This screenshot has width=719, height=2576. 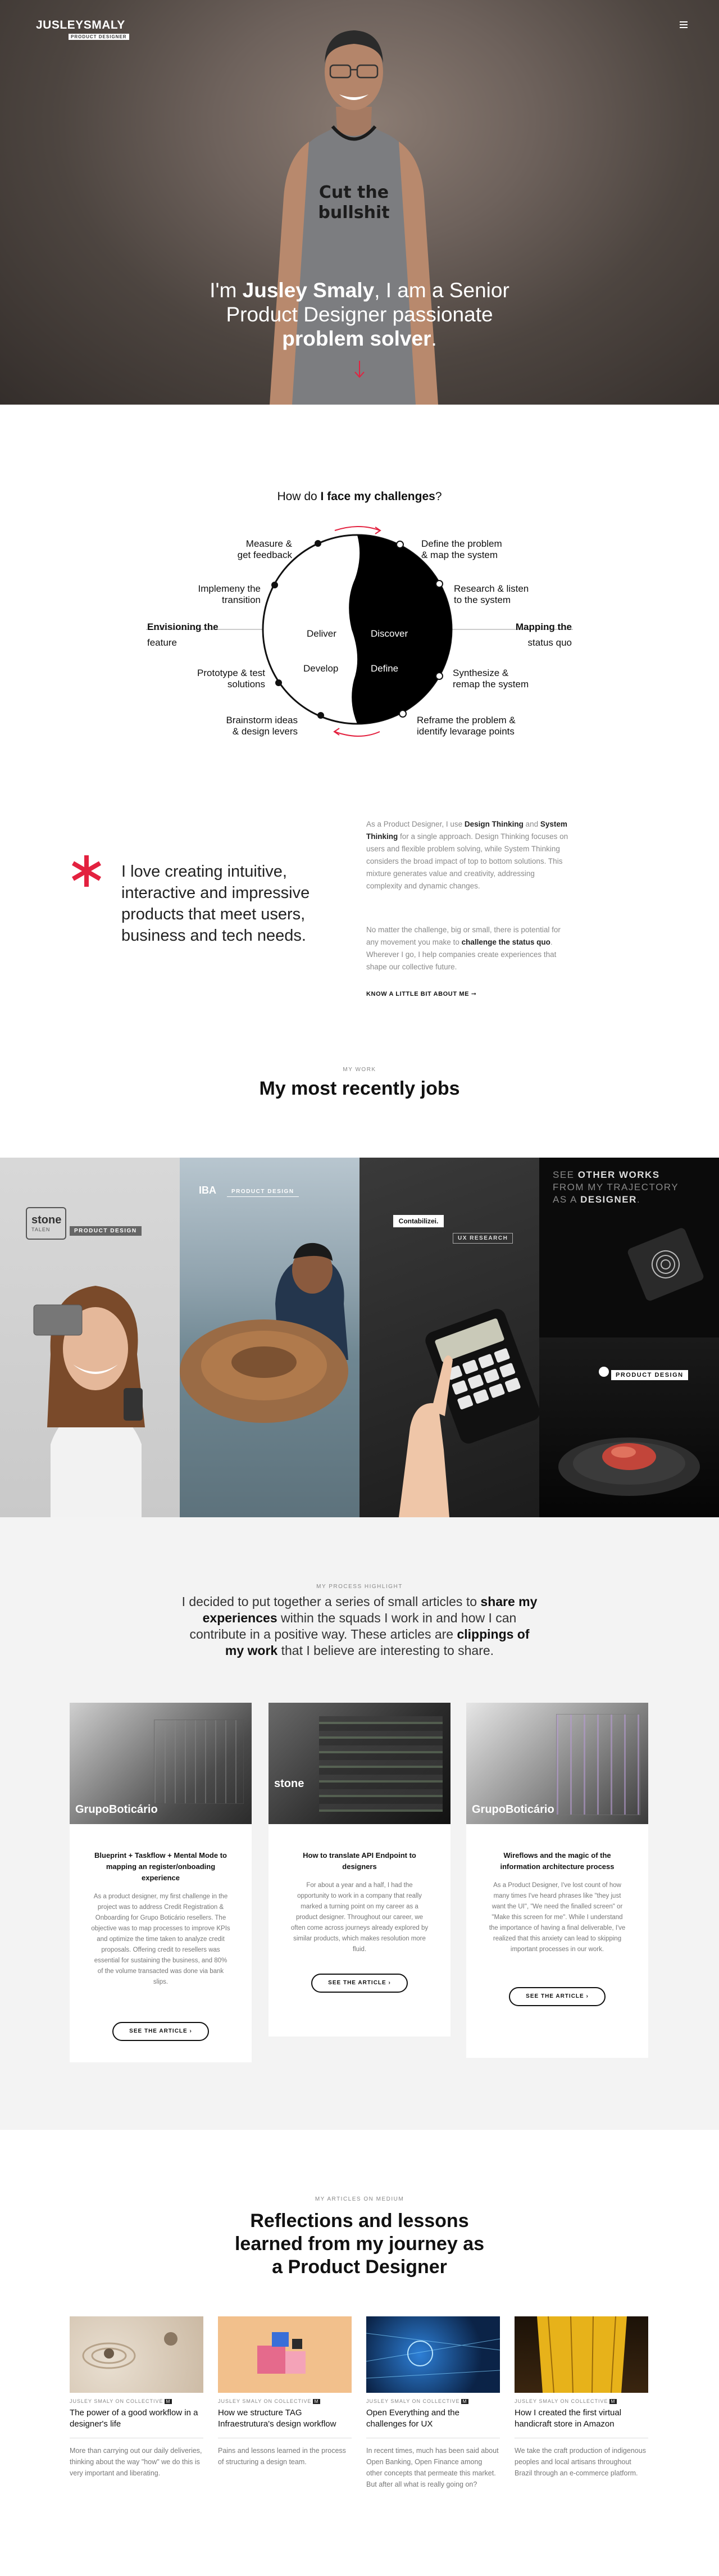 What do you see at coordinates (359, 2199) in the screenshot?
I see `medium-kicker: MY ARTICLES ON MEDIUM` at bounding box center [359, 2199].